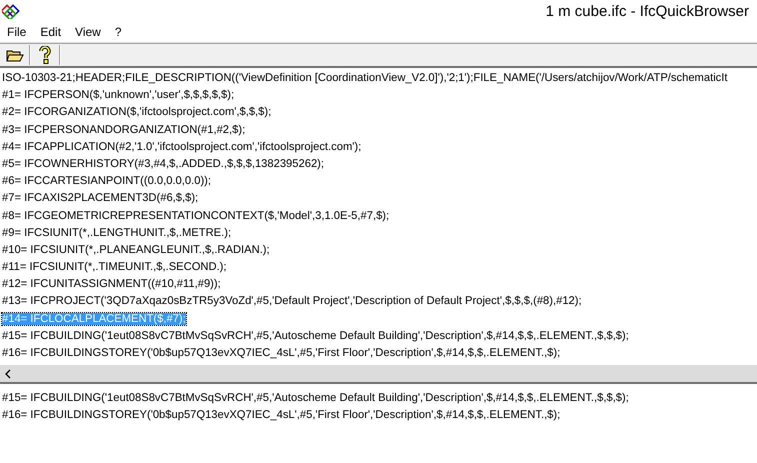  I want to click on menu-item: File, so click(17, 32).